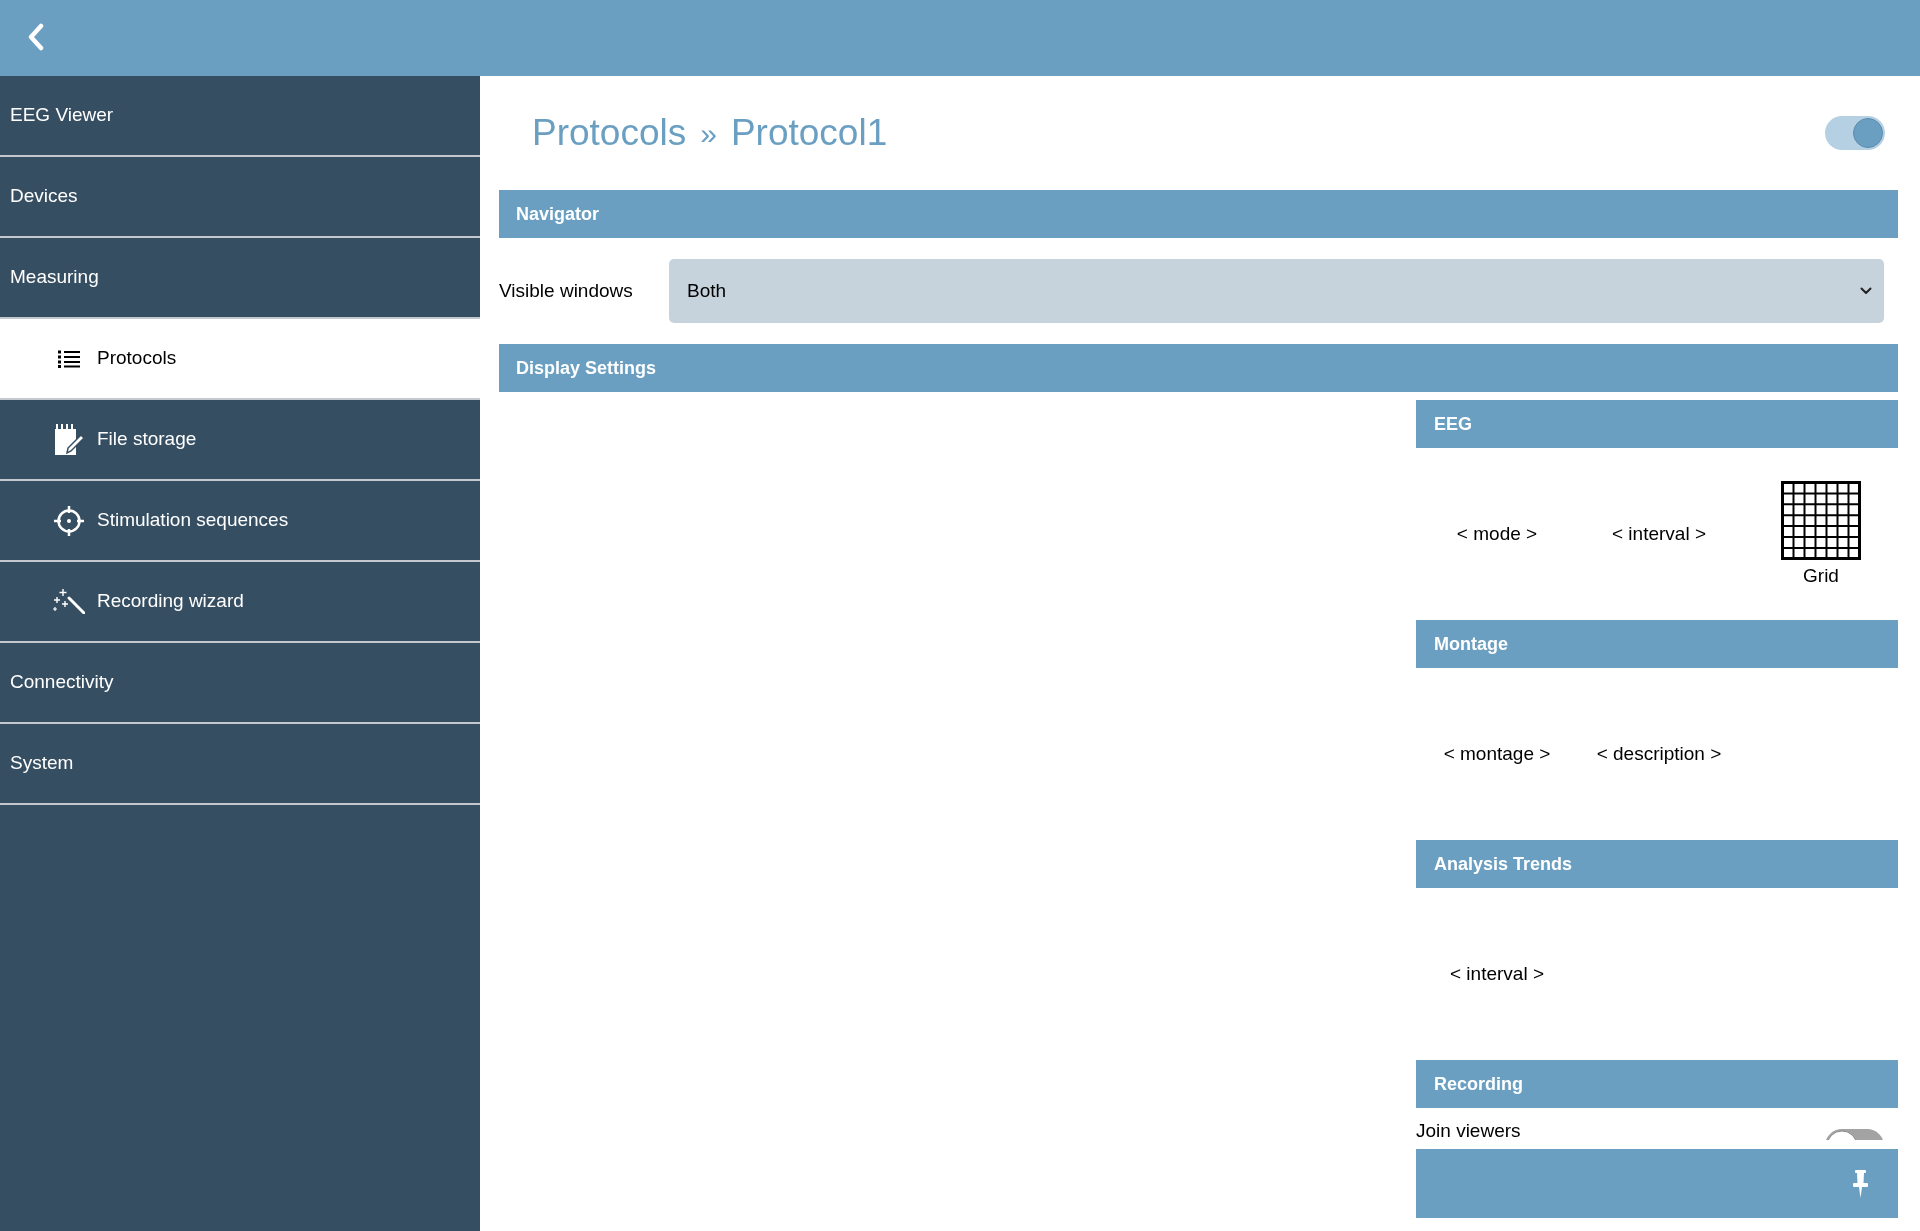  Describe the element at coordinates (1860, 1183) in the screenshot. I see `pin-icon` at that location.